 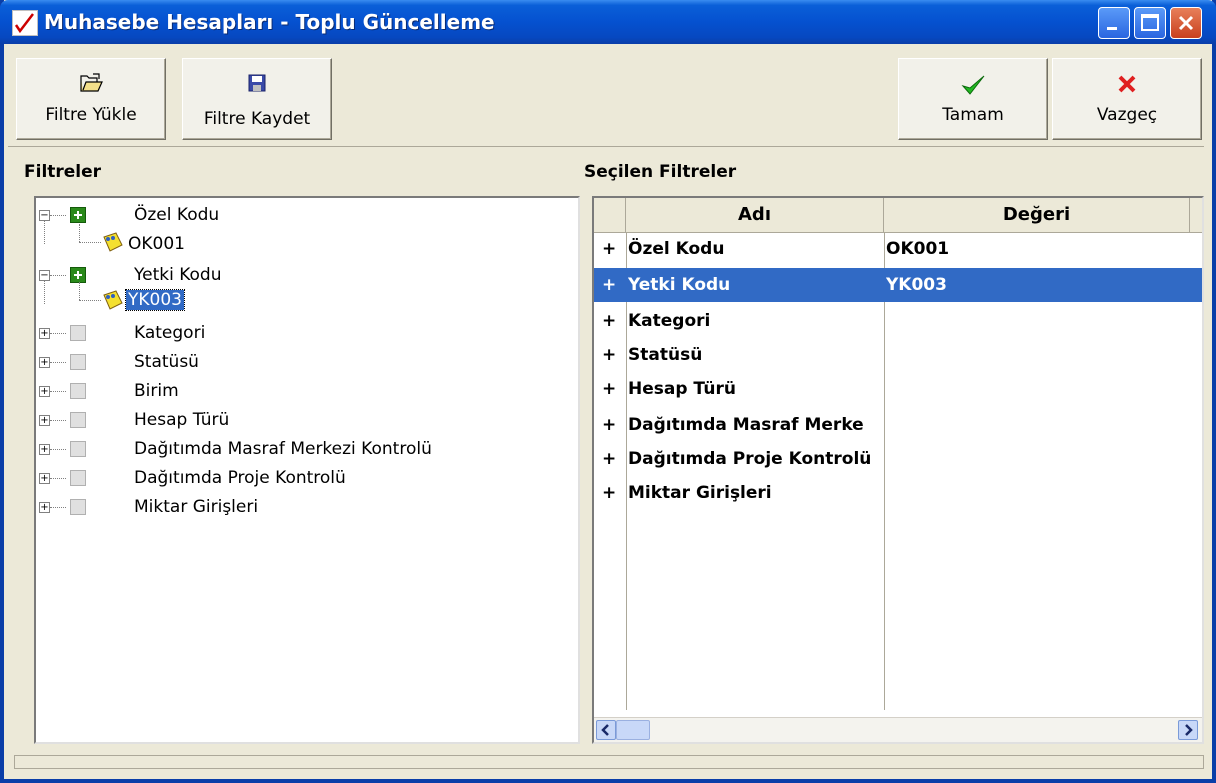 I want to click on filters-panel-title: Filtreler, so click(x=63, y=172).